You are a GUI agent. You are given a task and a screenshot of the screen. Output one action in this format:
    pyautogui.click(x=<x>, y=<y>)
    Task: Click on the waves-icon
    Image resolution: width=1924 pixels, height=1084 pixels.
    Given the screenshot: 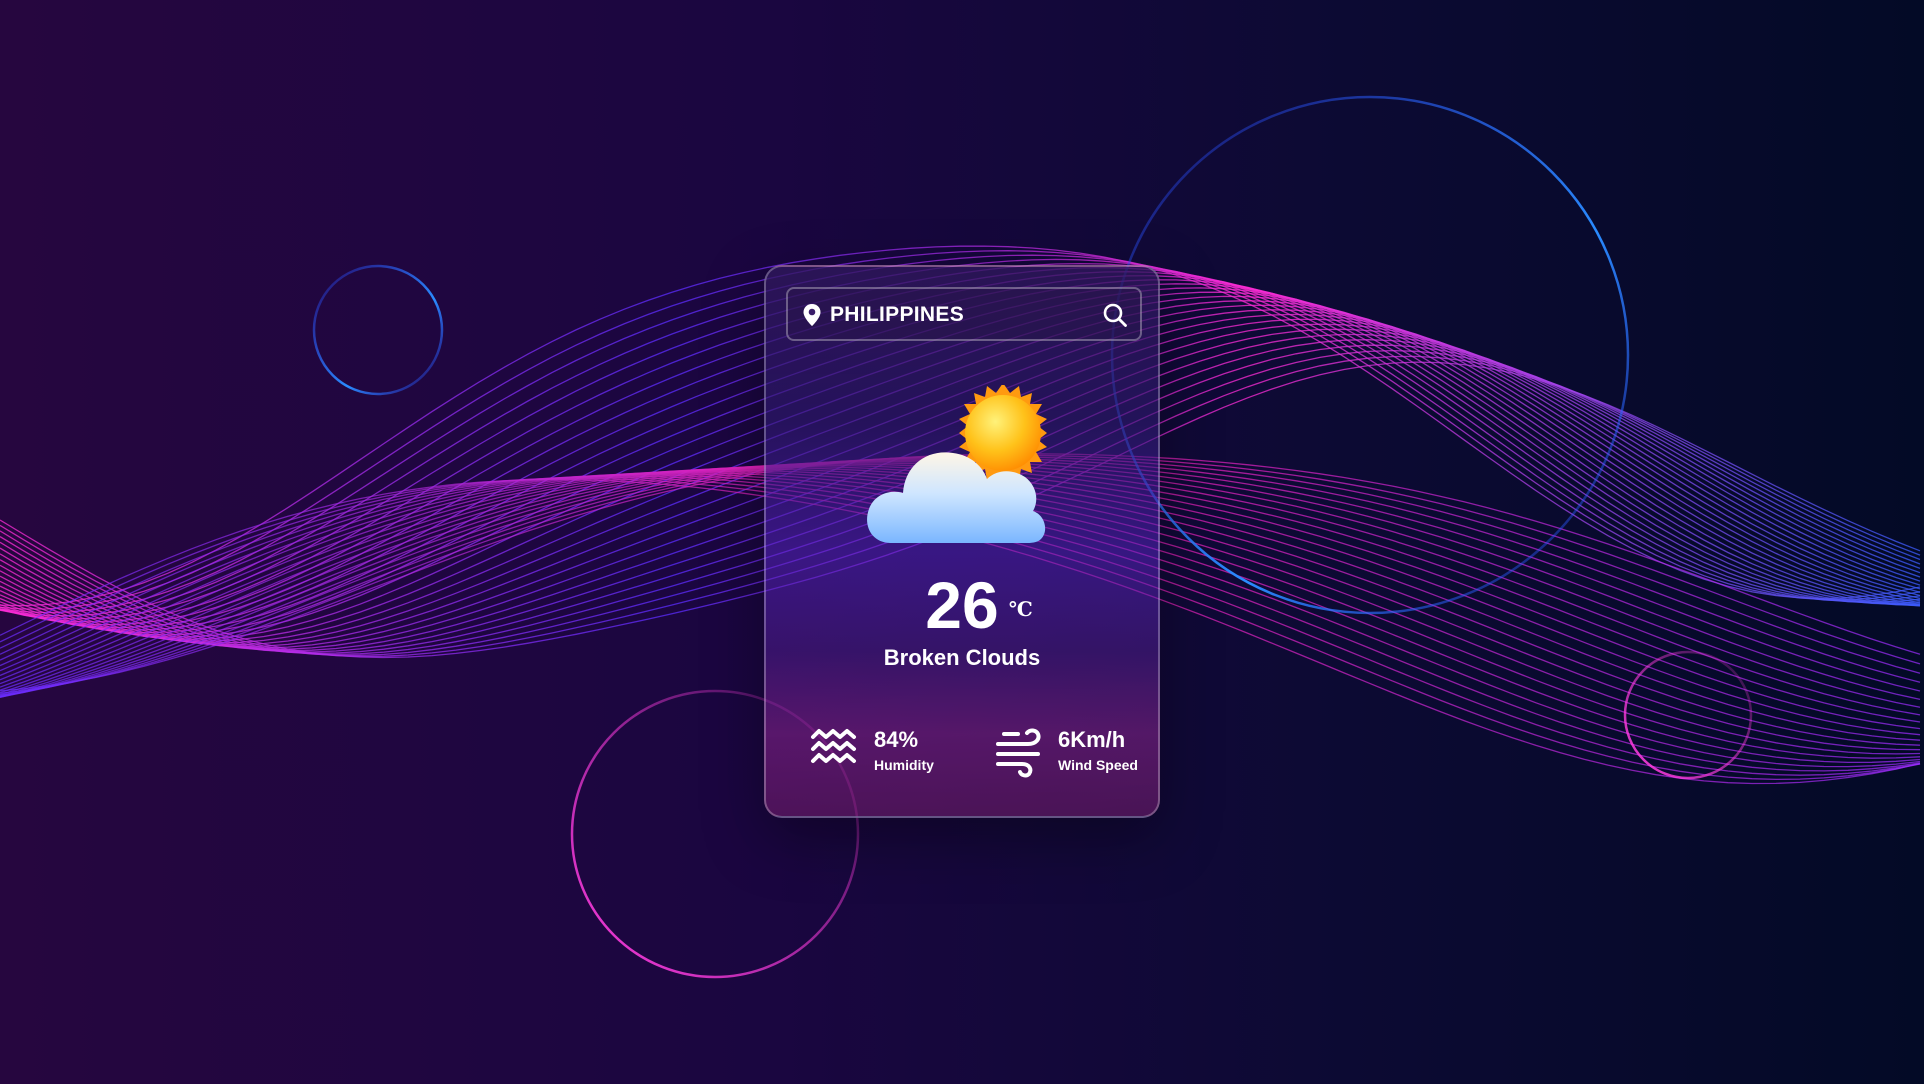 What is the action you would take?
    pyautogui.click(x=833, y=746)
    